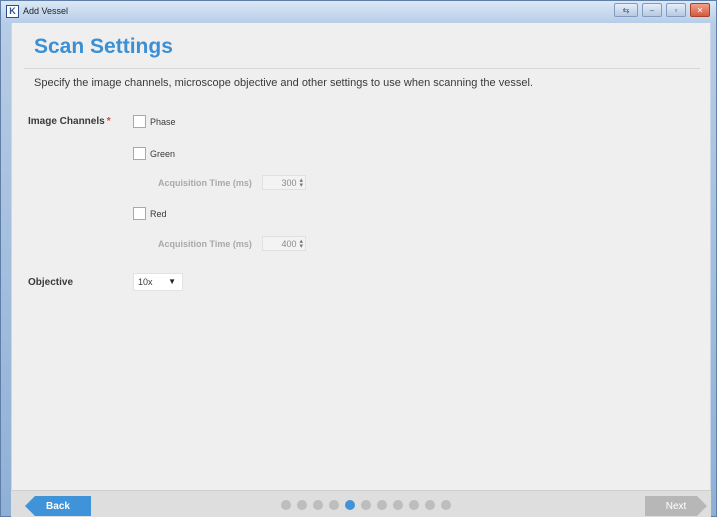 The height and width of the screenshot is (517, 717). What do you see at coordinates (289, 243) in the screenshot?
I see `red-acquisition-time-value: 400` at bounding box center [289, 243].